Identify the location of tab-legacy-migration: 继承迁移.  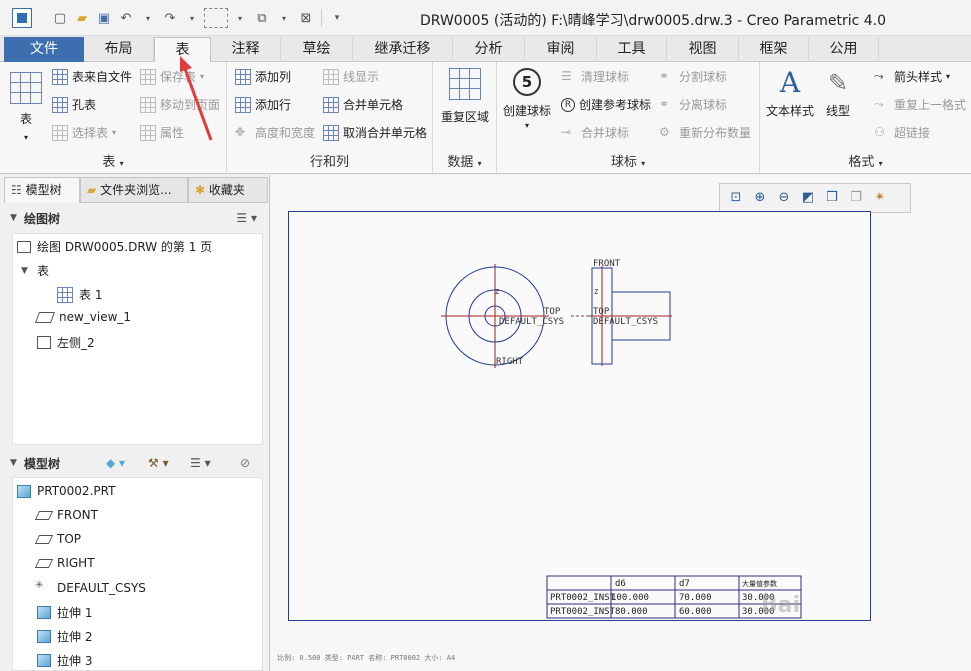
(403, 49).